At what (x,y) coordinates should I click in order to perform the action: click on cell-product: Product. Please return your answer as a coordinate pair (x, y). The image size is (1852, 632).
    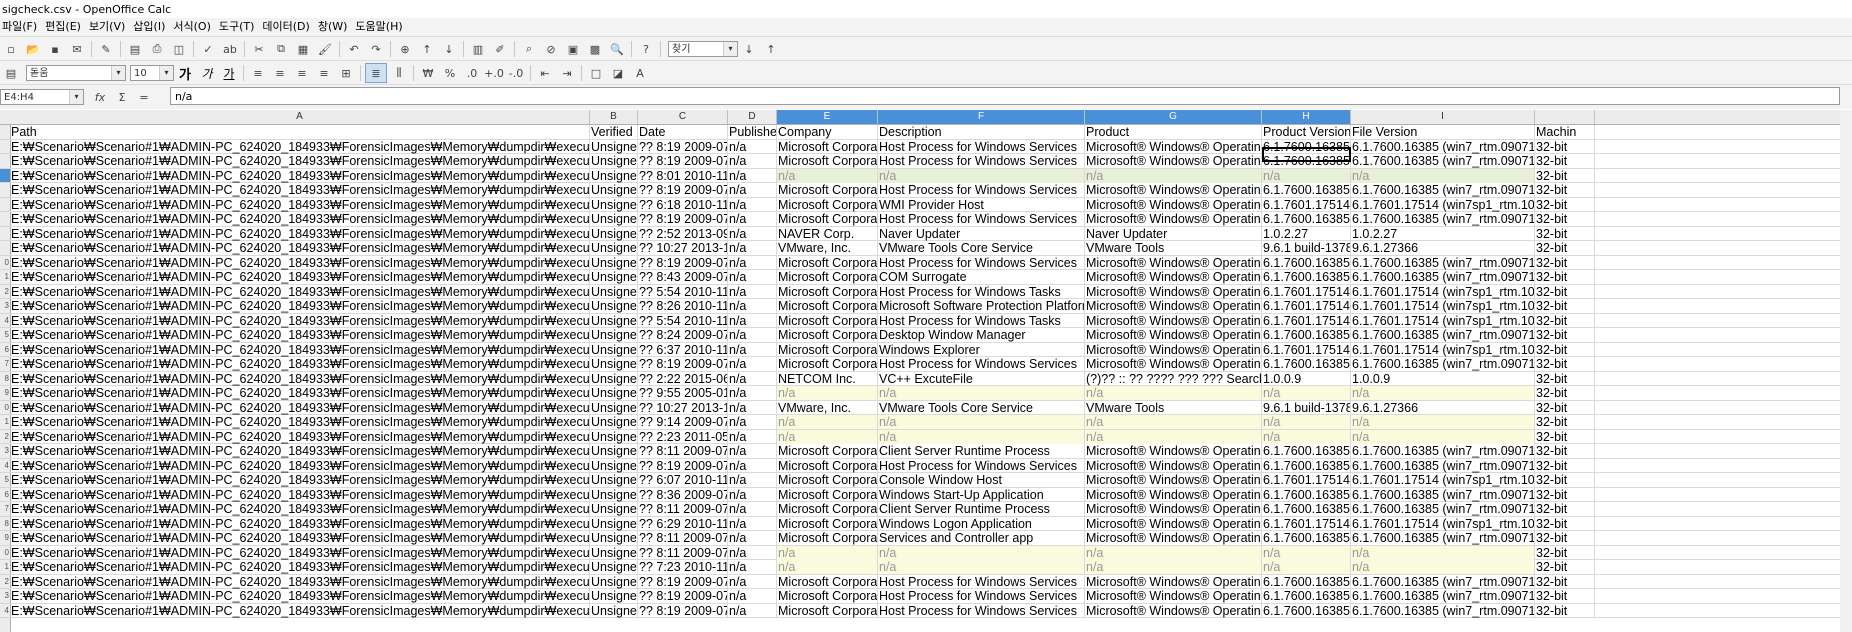
    Looking at the image, I should click on (1173, 132).